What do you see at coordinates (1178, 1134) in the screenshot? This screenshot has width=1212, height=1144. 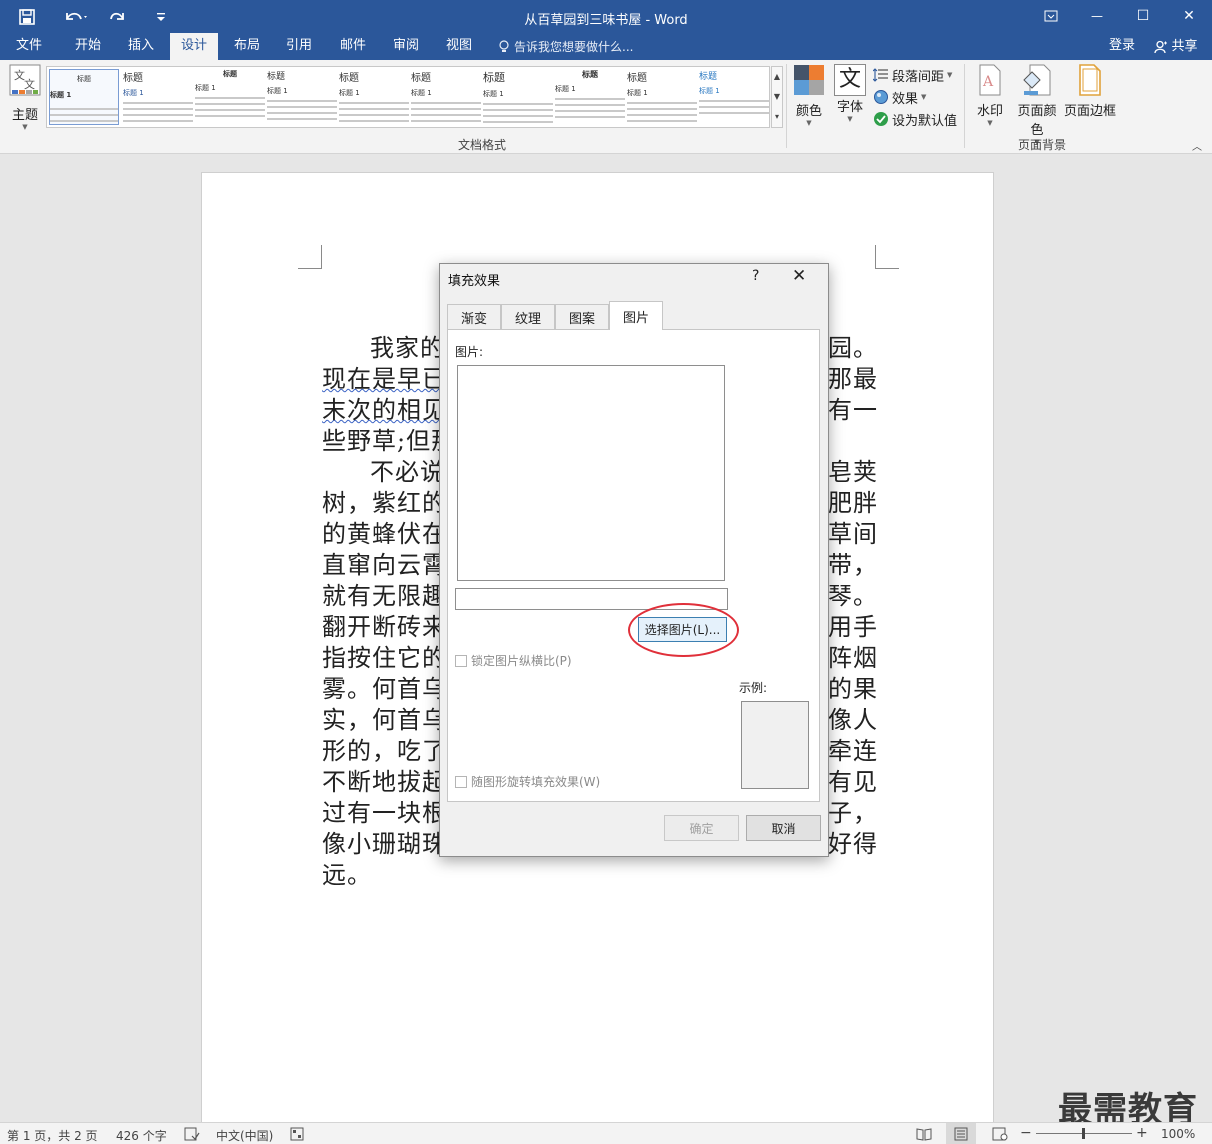 I see `zoom-level: 100%` at bounding box center [1178, 1134].